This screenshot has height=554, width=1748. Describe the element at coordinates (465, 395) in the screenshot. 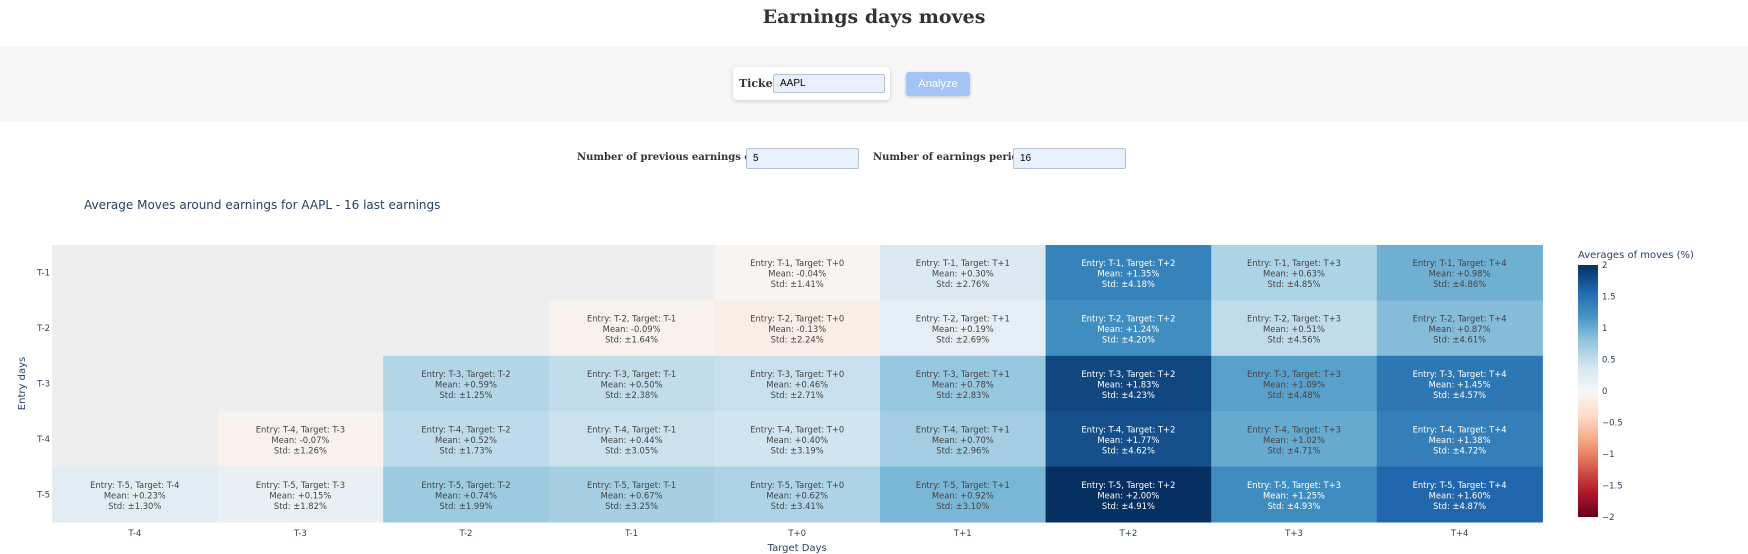

I see `cell-std-label: Std: ±1.25%` at that location.